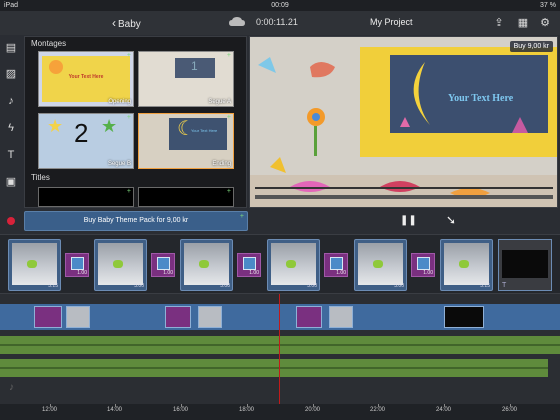  I want to click on edit-project-icon: ▦, so click(523, 23).